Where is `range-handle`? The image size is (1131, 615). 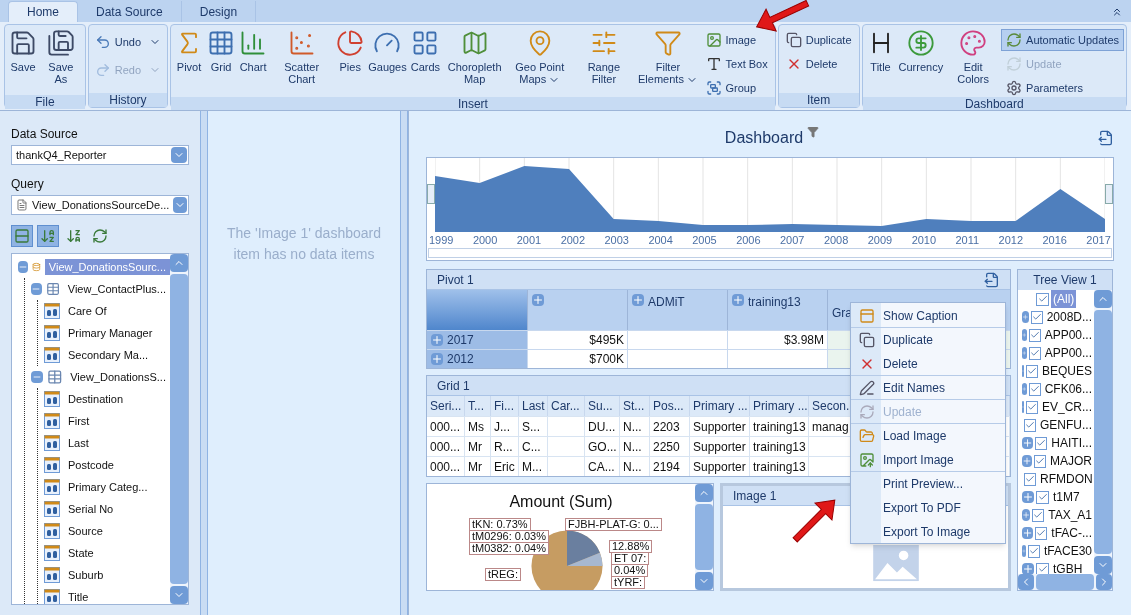
range-handle is located at coordinates (431, 194).